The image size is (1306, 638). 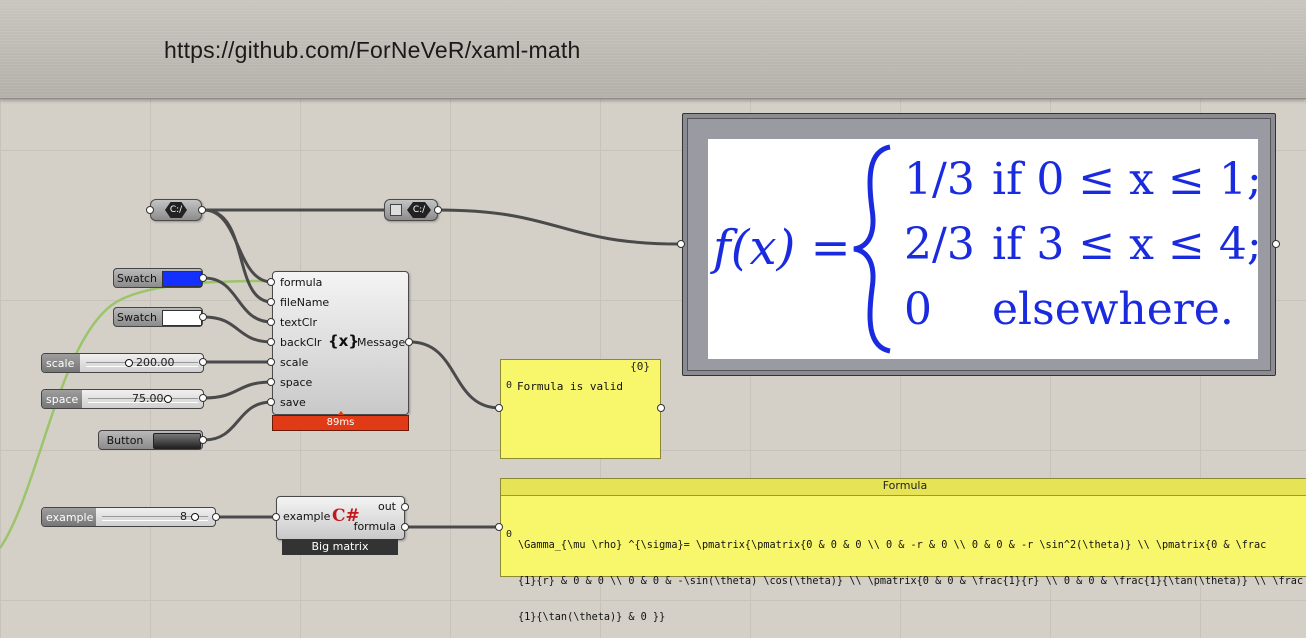 What do you see at coordinates (1125, 179) in the screenshot?
I see `case-condition: if 0 ≤ x ≤ 1;` at bounding box center [1125, 179].